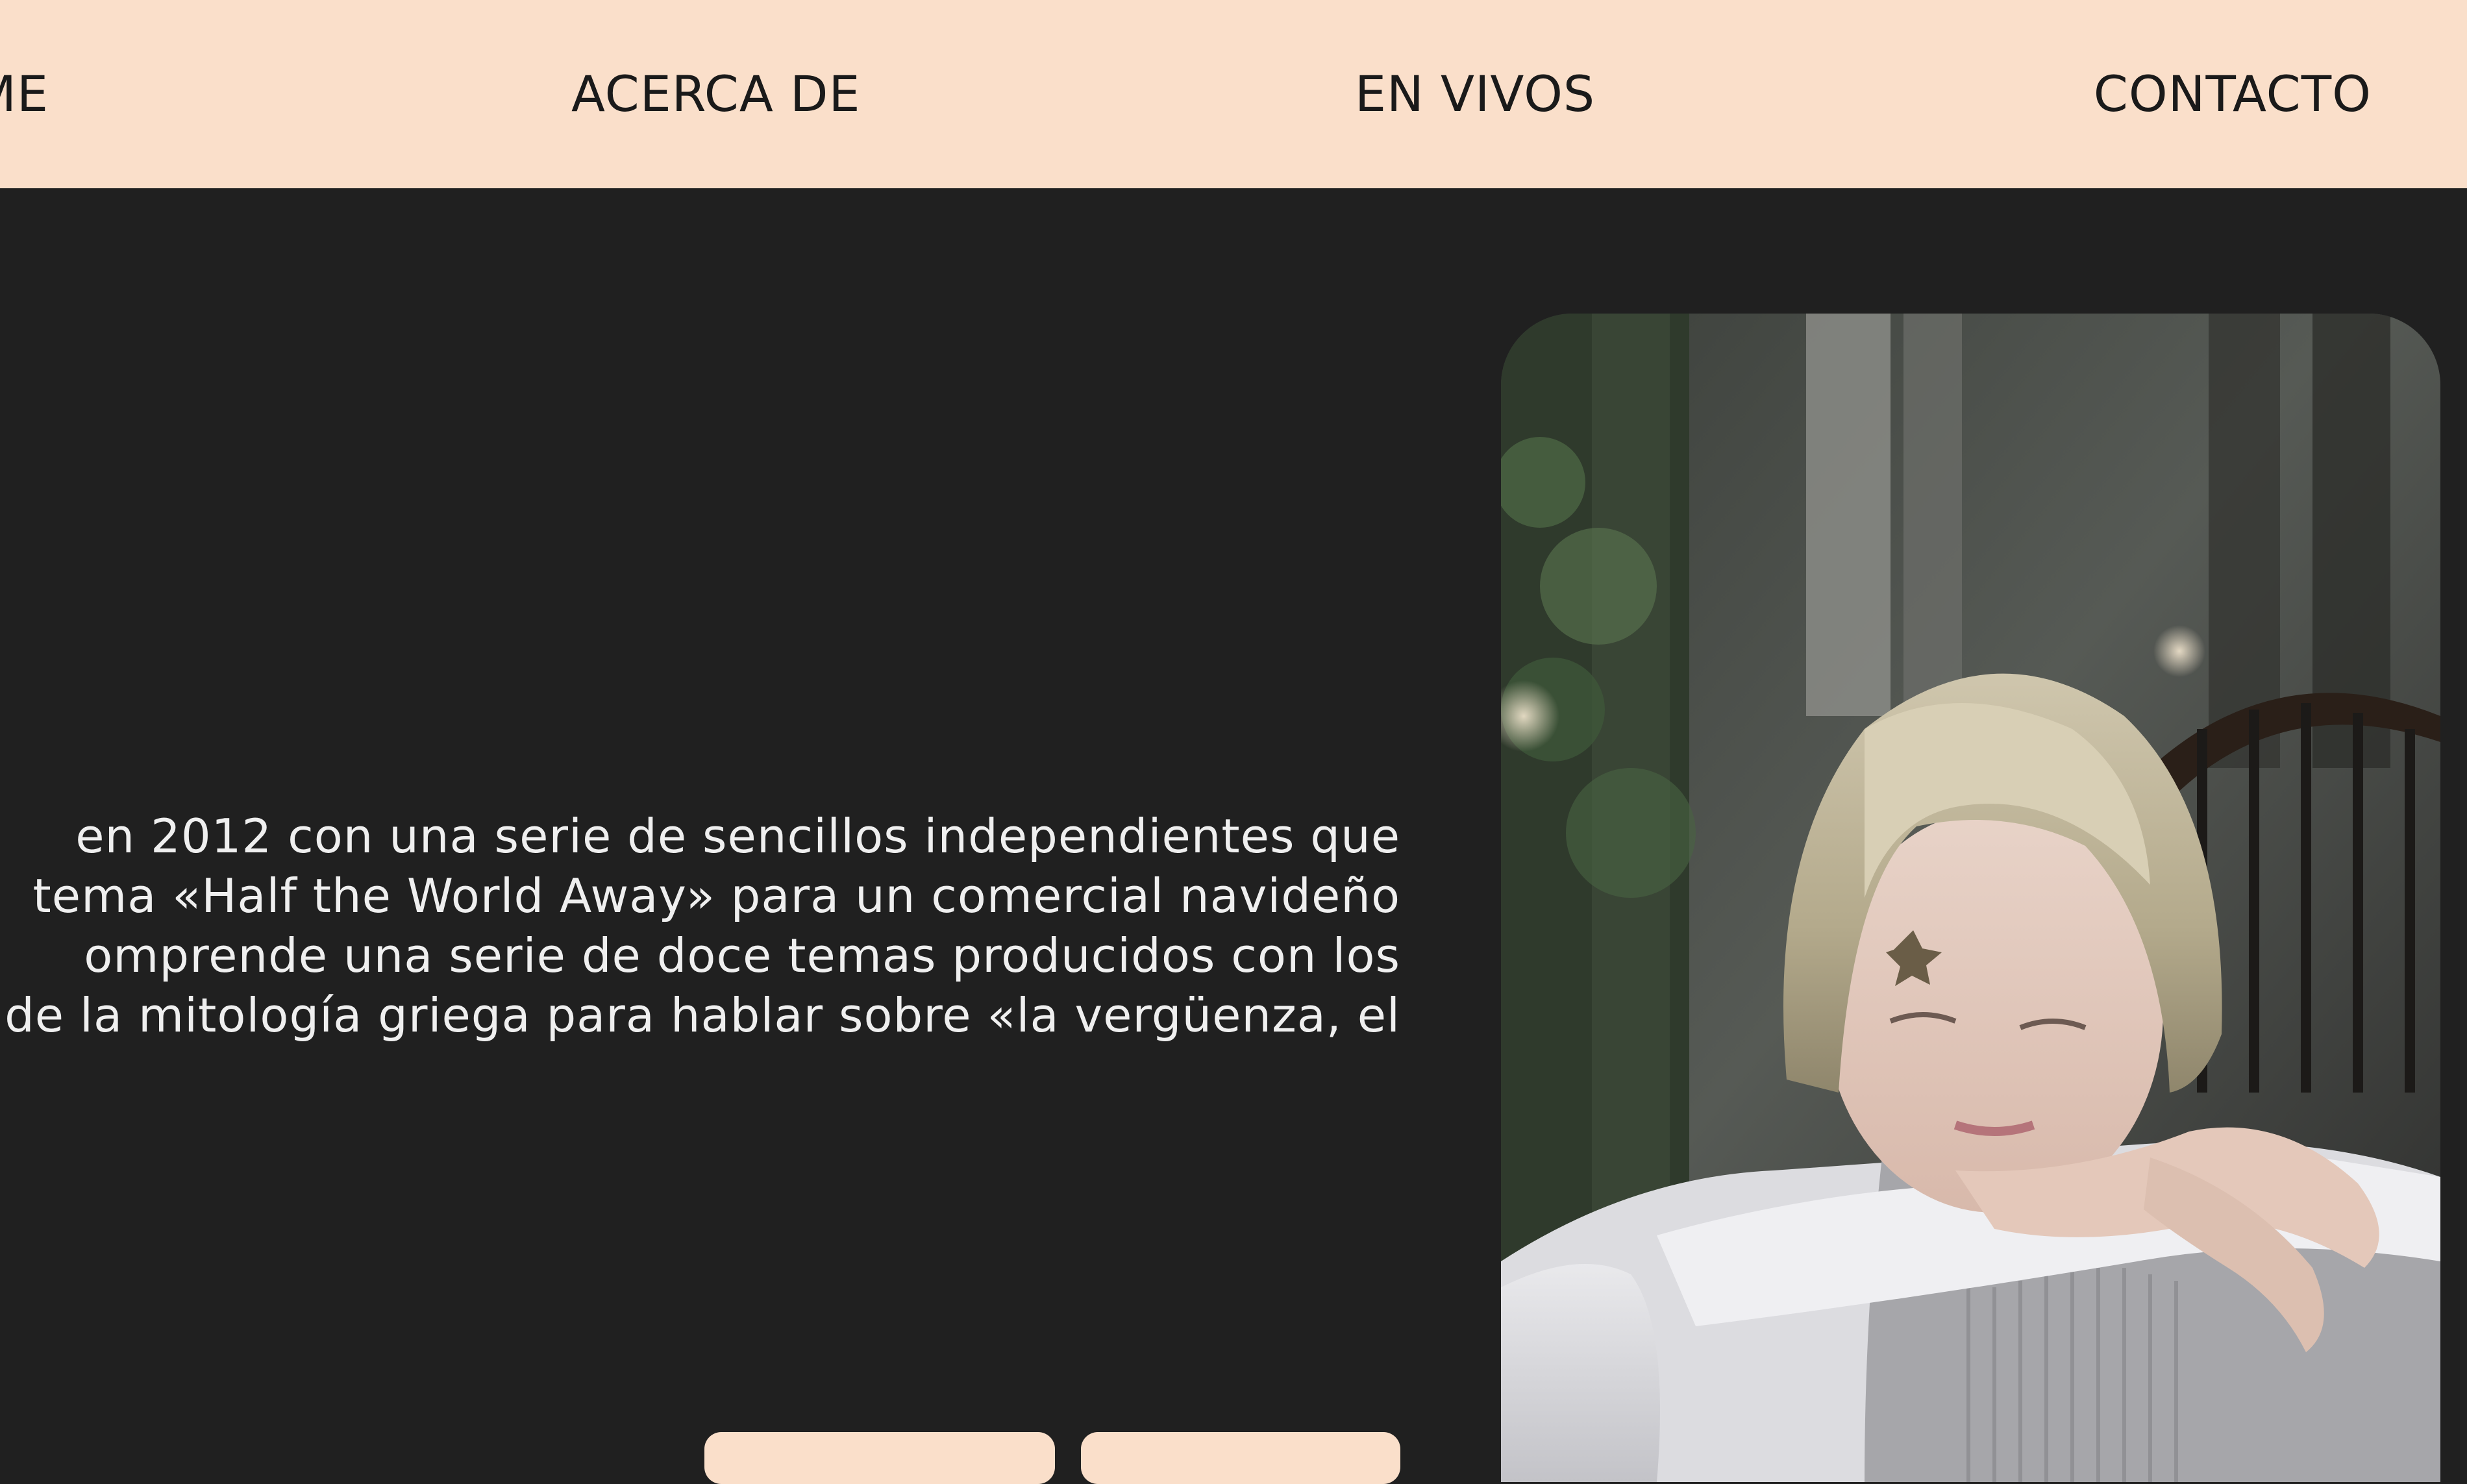 Image resolution: width=2467 pixels, height=1484 pixels. What do you see at coordinates (24, 94) in the screenshot?
I see `nav-link-home: HOME` at bounding box center [24, 94].